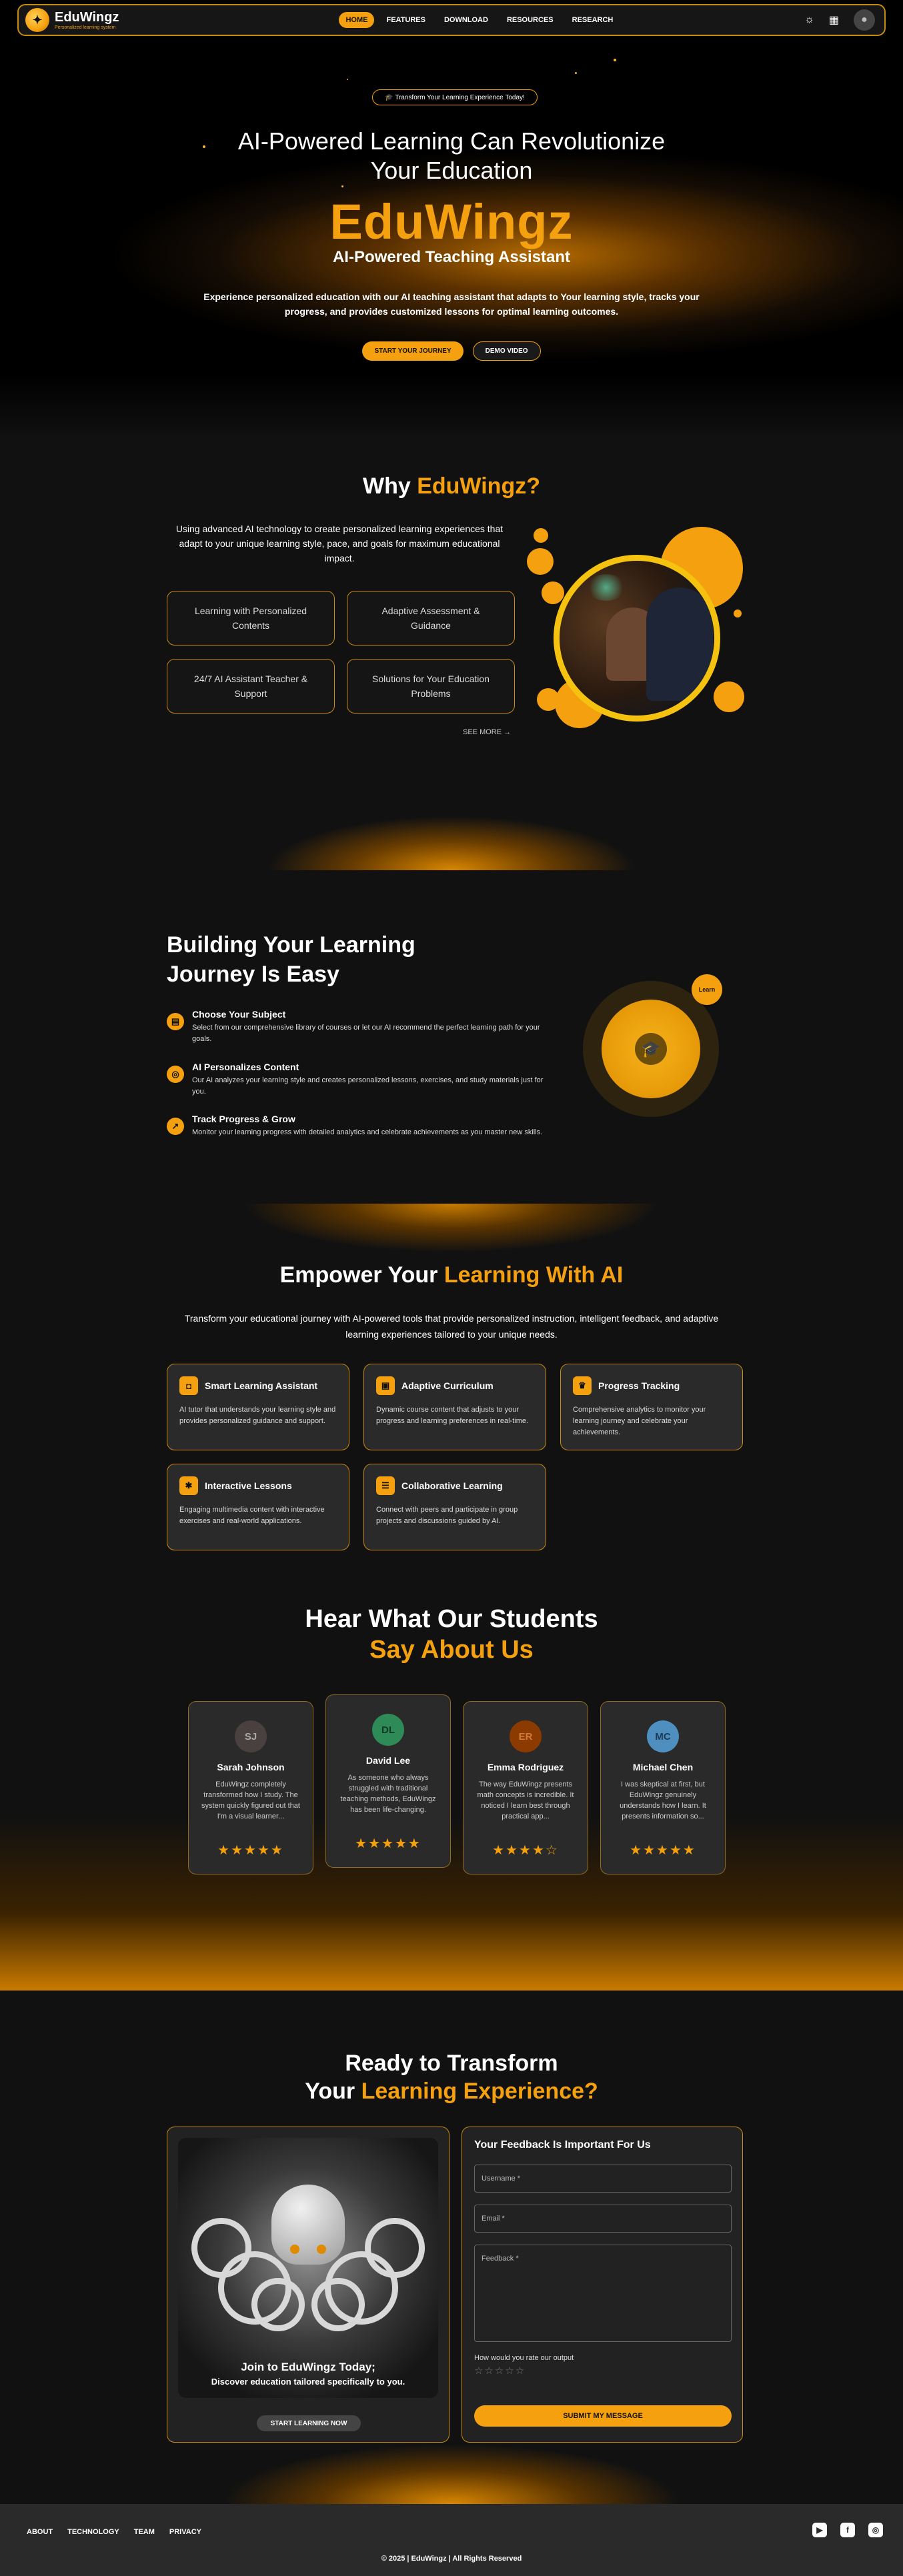 Image resolution: width=903 pixels, height=2576 pixels. I want to click on submit-feedback-button: SUBMIT MY MESSAGE, so click(603, 2416).